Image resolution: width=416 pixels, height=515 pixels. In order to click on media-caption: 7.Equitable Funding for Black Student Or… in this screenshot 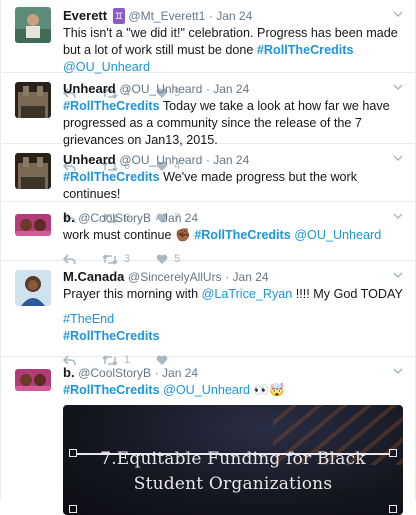, I will do `click(233, 471)`.